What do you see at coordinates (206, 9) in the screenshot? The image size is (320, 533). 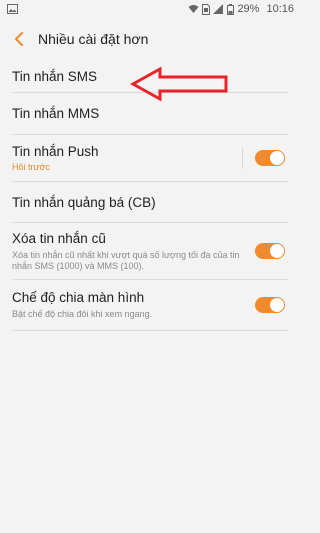 I see `sim-icon` at bounding box center [206, 9].